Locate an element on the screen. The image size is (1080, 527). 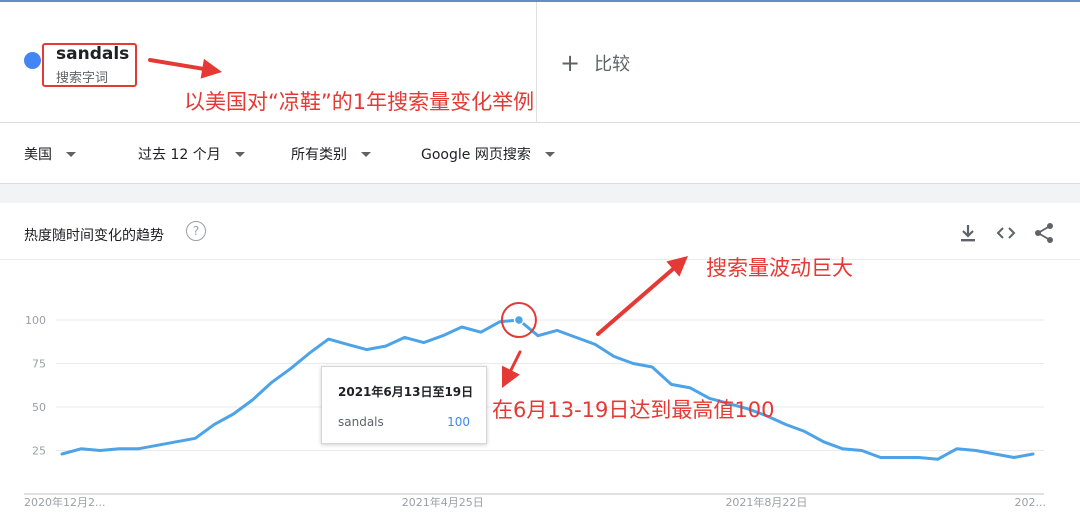
y-tick-label: 50 is located at coordinates (39, 407).